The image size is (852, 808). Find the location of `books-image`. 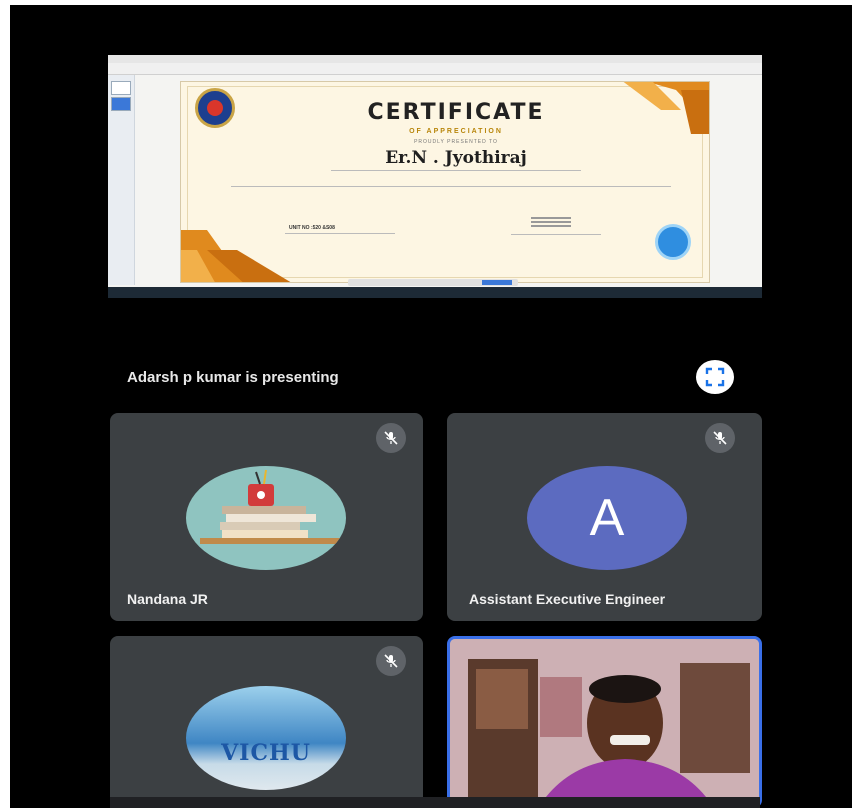

books-image is located at coordinates (270, 506).